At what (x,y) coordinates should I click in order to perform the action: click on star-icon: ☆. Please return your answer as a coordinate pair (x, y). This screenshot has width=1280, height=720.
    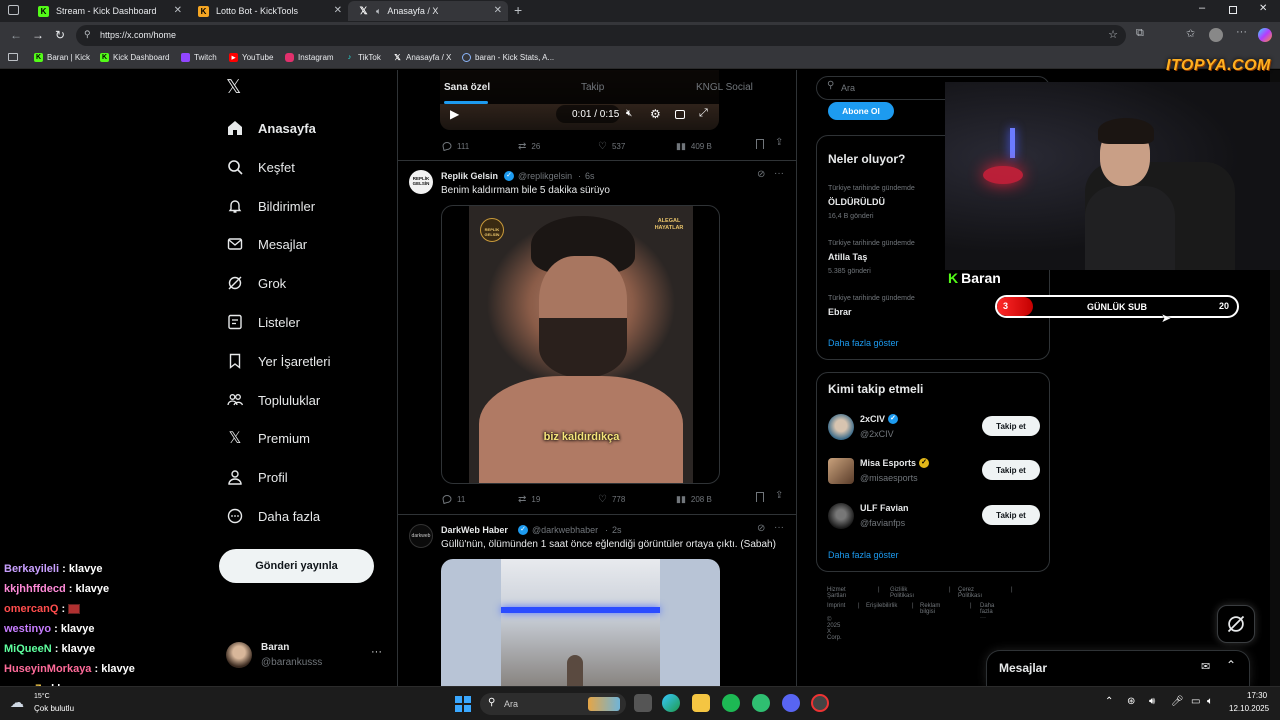
    Looking at the image, I should click on (1113, 34).